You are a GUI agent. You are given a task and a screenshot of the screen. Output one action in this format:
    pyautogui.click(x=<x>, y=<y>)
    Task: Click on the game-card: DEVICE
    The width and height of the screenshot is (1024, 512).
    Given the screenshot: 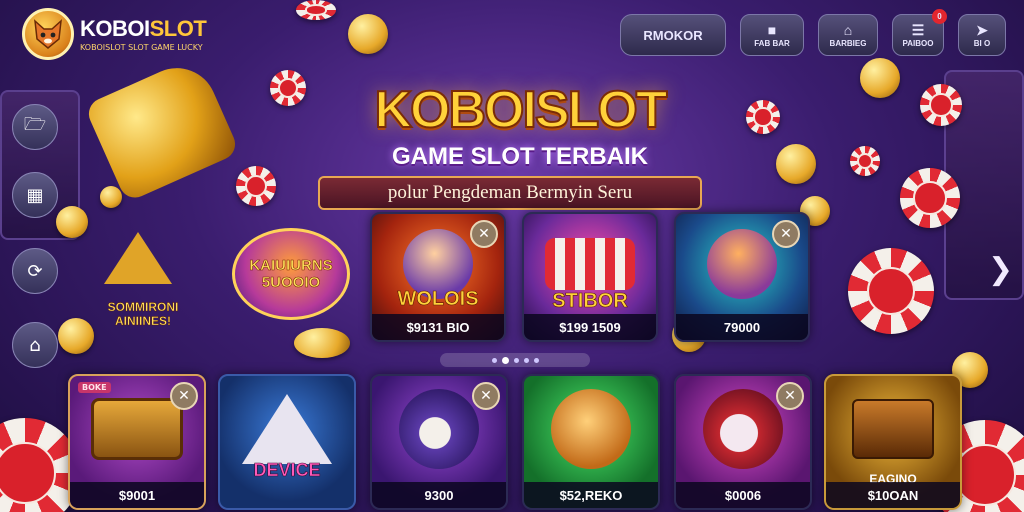 What is the action you would take?
    pyautogui.click(x=287, y=442)
    